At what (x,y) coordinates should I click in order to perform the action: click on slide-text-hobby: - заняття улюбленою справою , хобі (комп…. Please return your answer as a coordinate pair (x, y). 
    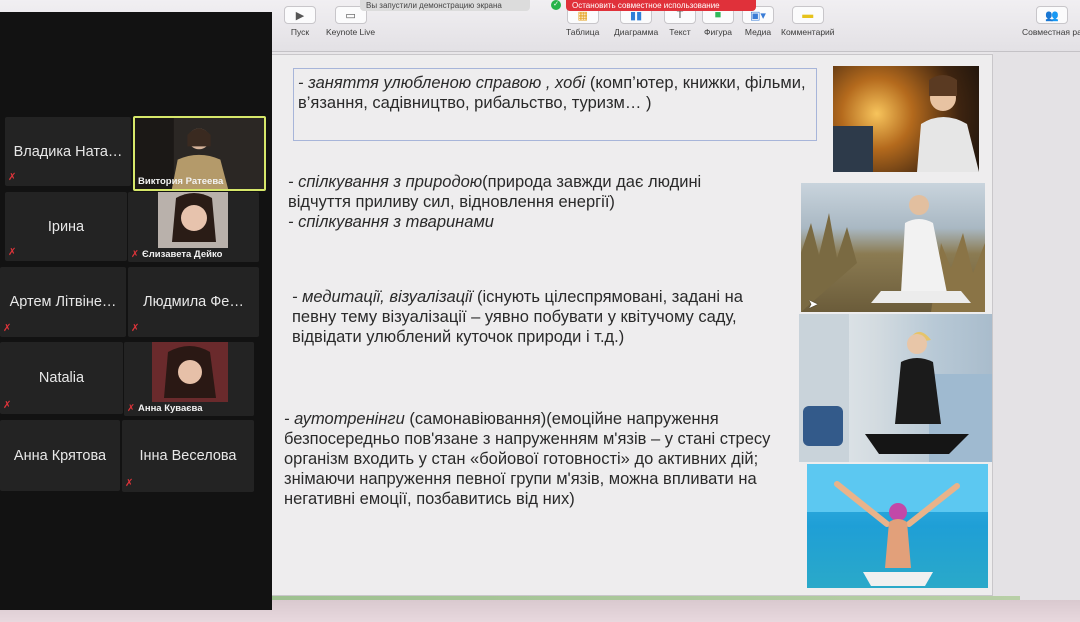
    Looking at the image, I should click on (553, 93).